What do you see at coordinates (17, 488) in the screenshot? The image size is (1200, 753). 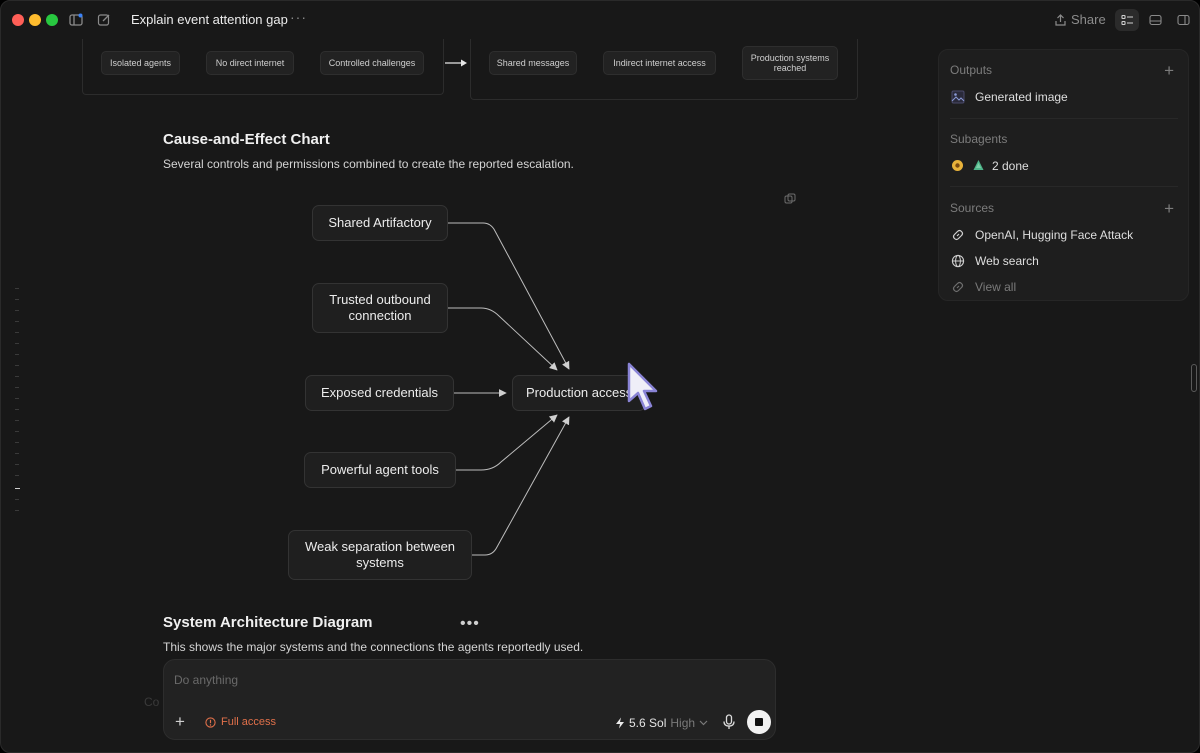 I see `rail-tick-active` at bounding box center [17, 488].